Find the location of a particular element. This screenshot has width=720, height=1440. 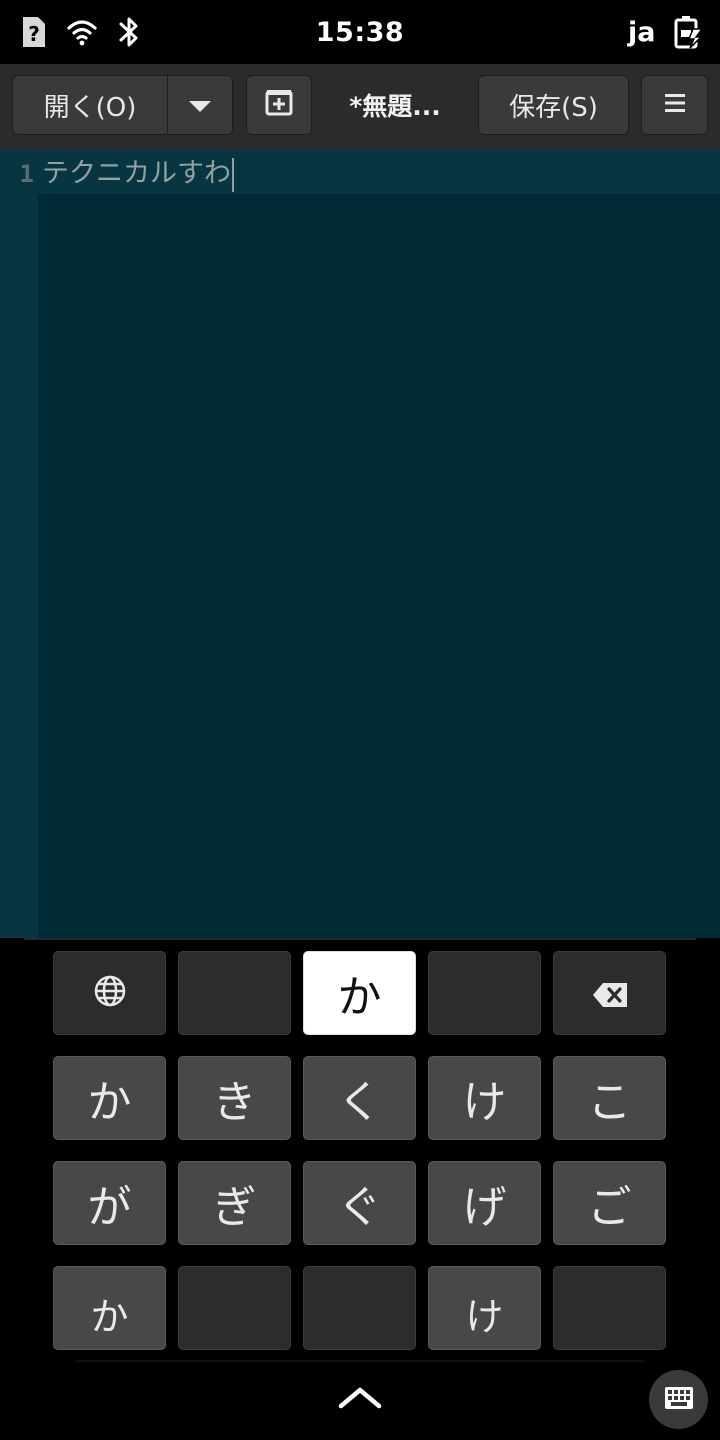

recent-files-dropdown-button is located at coordinates (200, 105).